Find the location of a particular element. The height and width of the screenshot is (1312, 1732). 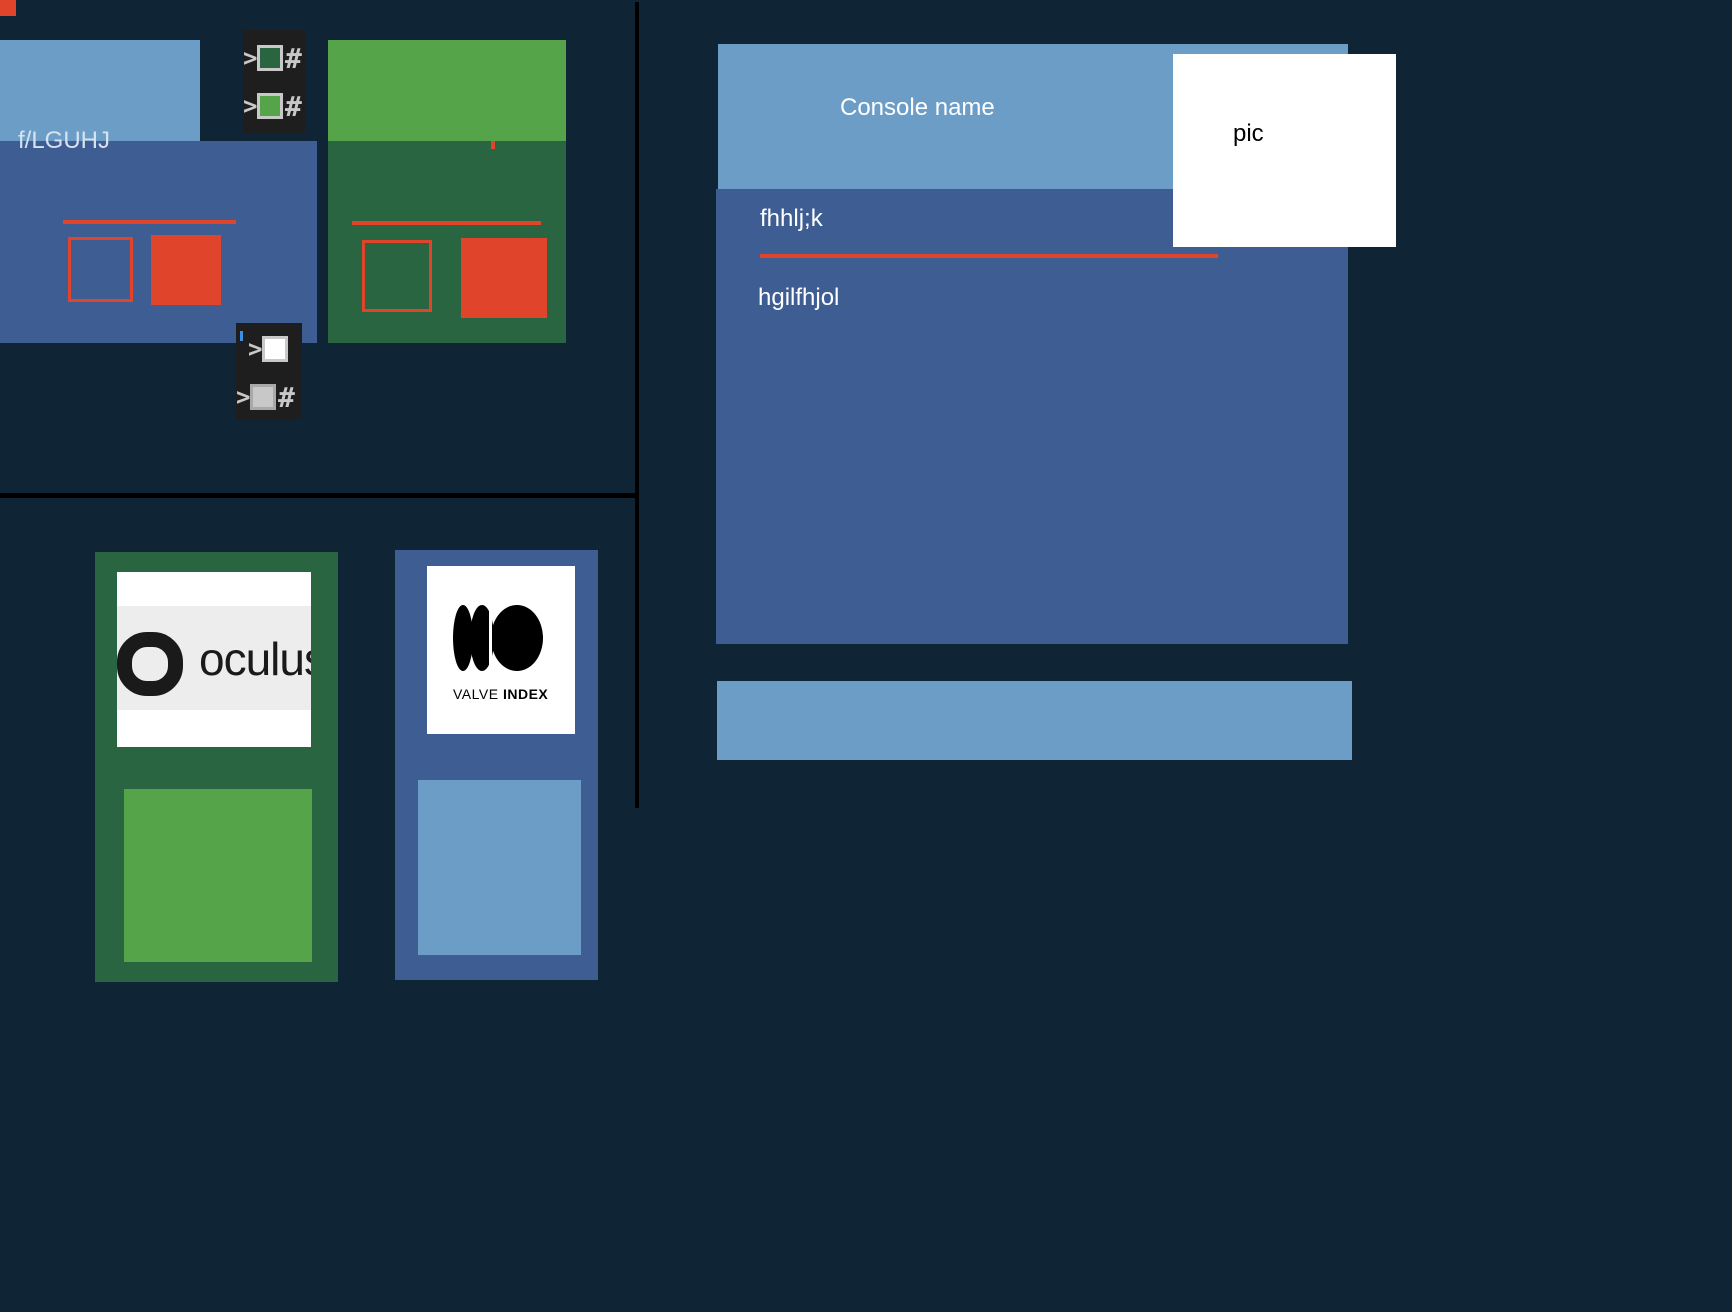

swatch-panel-bottom: > > # is located at coordinates (269, 371).